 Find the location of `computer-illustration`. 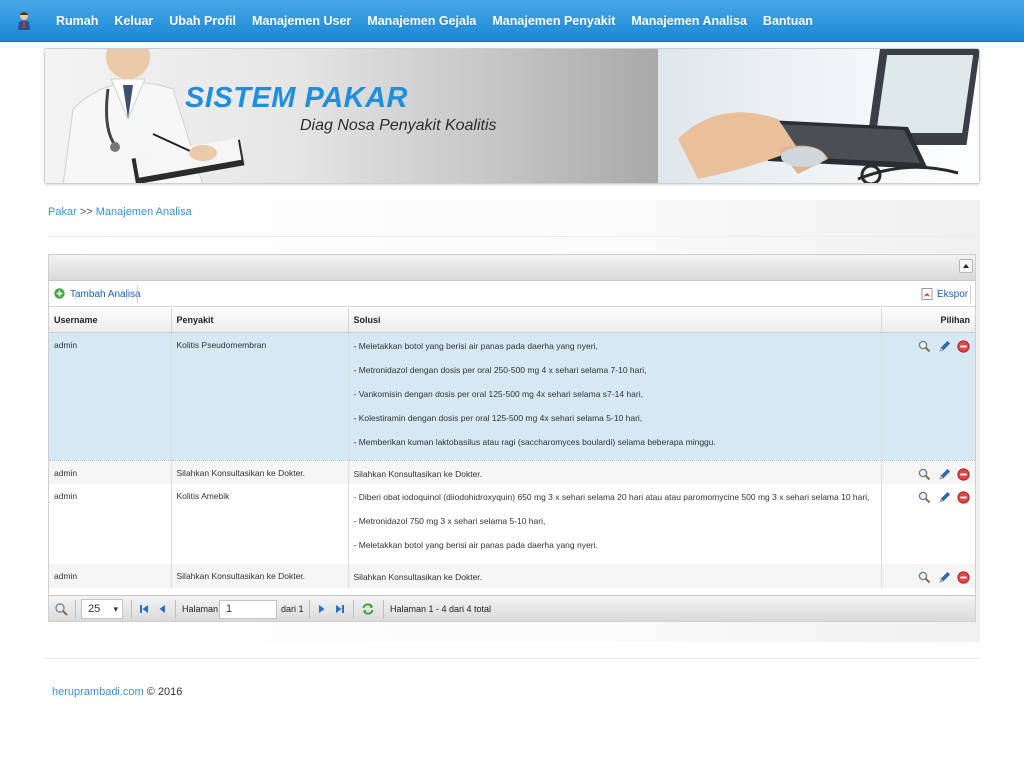

computer-illustration is located at coordinates (828, 116).